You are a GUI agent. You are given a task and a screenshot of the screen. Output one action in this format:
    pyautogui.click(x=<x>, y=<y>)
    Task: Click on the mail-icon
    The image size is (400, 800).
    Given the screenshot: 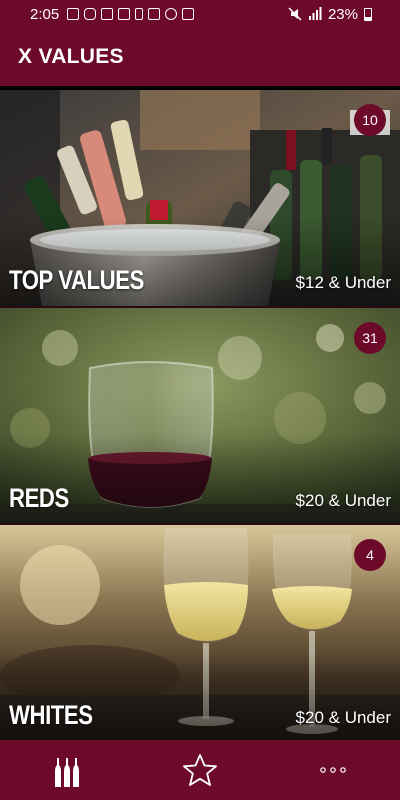 What is the action you would take?
    pyautogui.click(x=124, y=14)
    